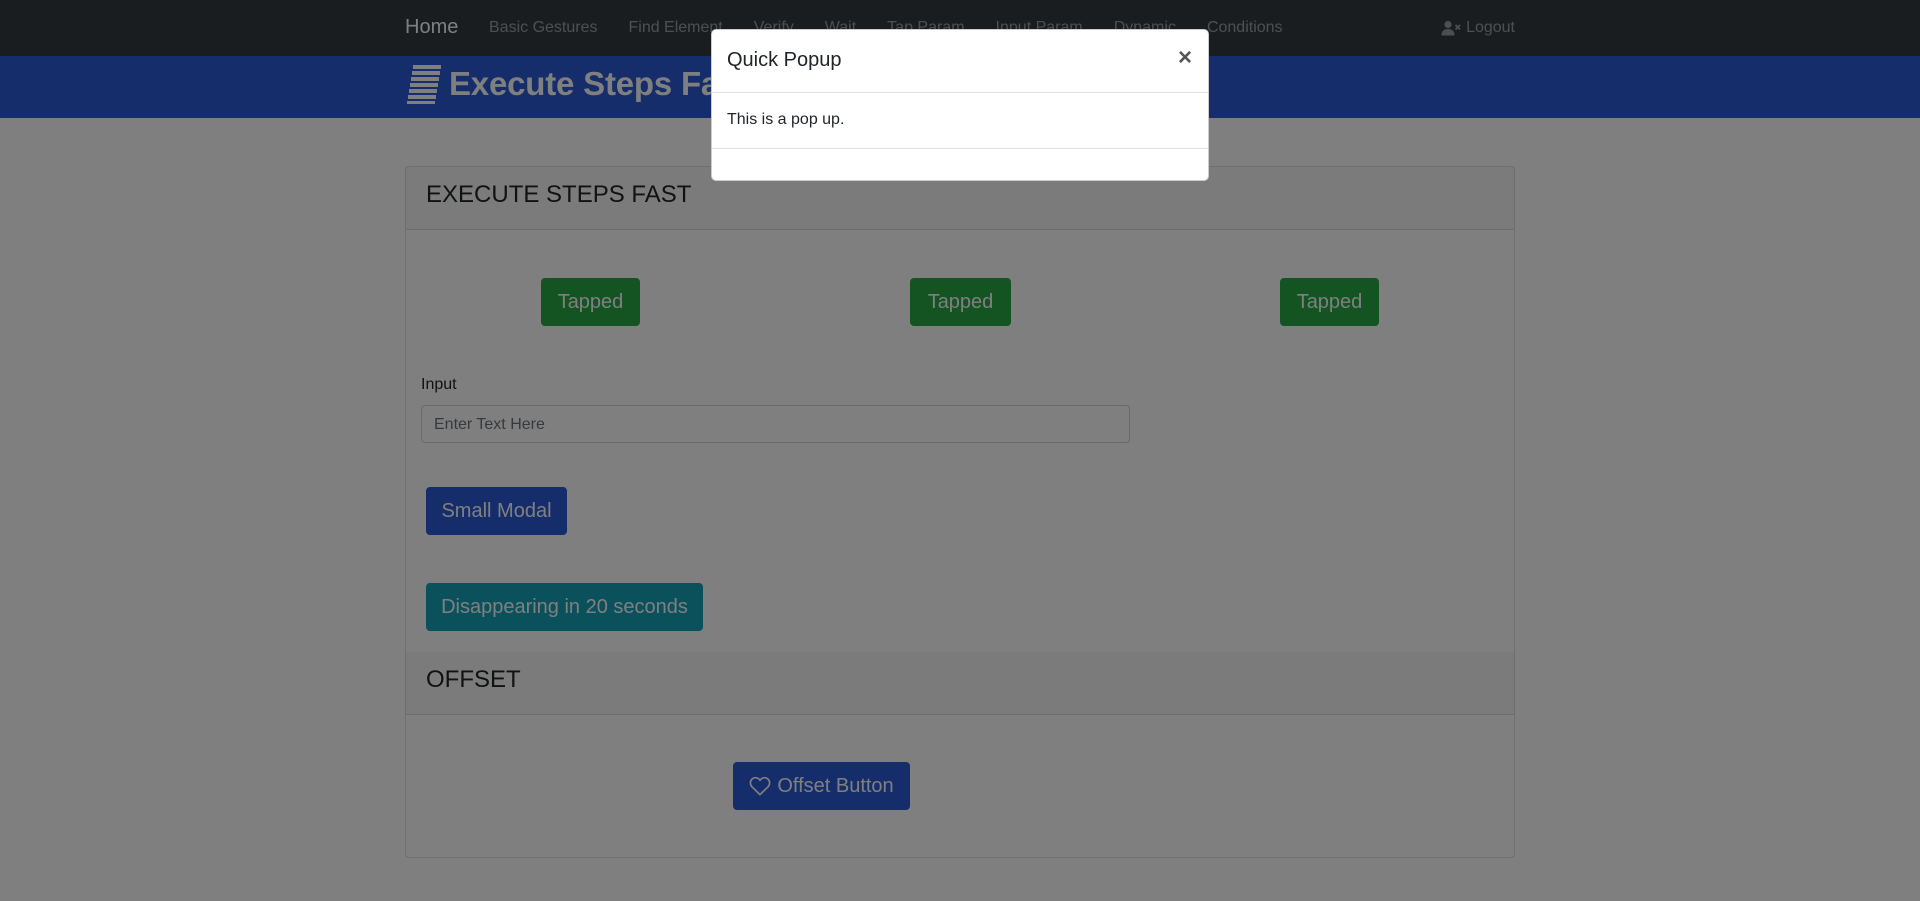 The image size is (1920, 901). Describe the element at coordinates (960, 105) in the screenshot. I see `quick-popup-modal: Quick Popup × This is a pop up.` at that location.